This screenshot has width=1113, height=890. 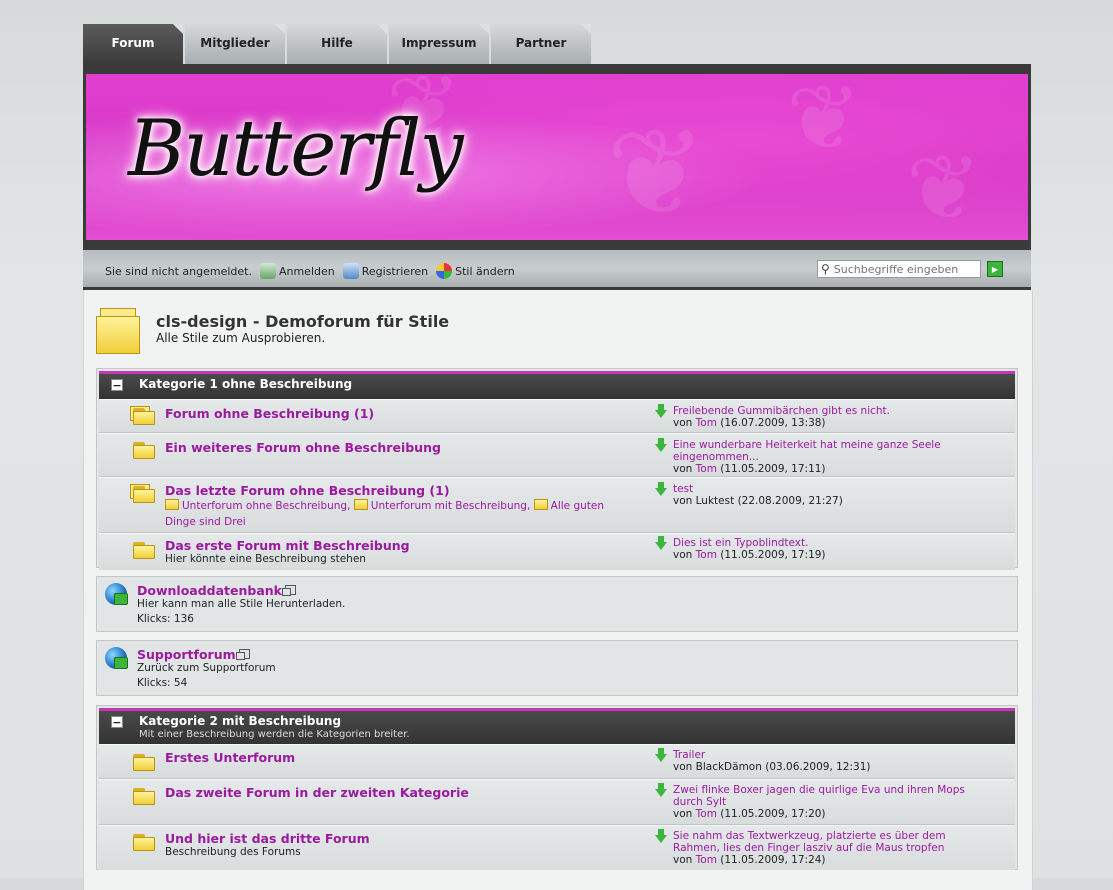 What do you see at coordinates (269, 413) in the screenshot?
I see `forum-title: Forum ohne Beschreibung (1)` at bounding box center [269, 413].